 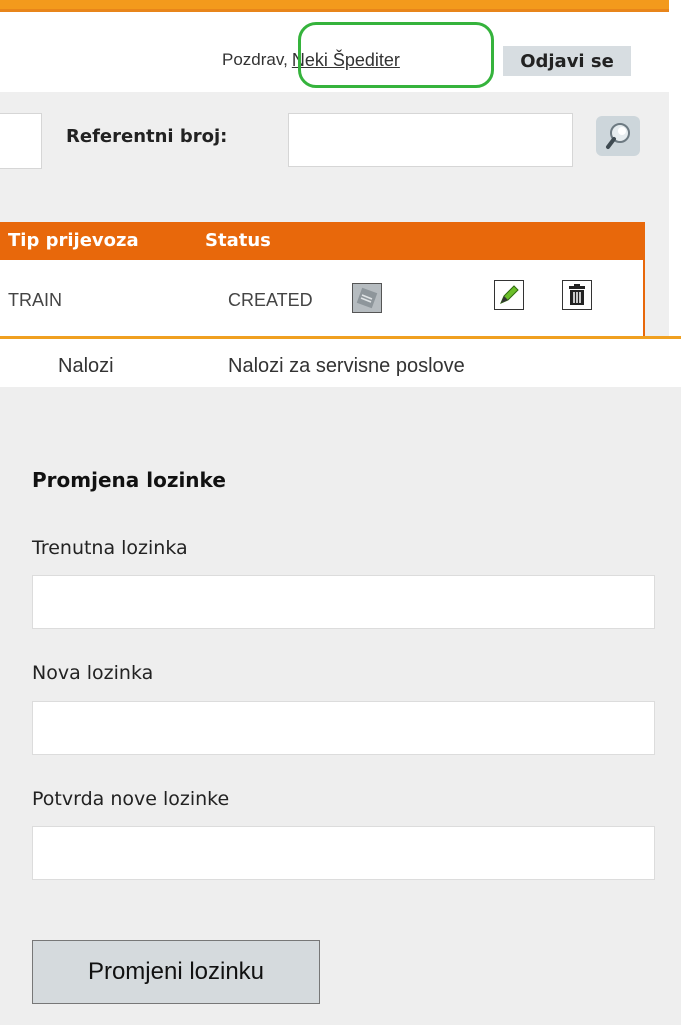 I want to click on pencil-icon-glyph, so click(x=509, y=294).